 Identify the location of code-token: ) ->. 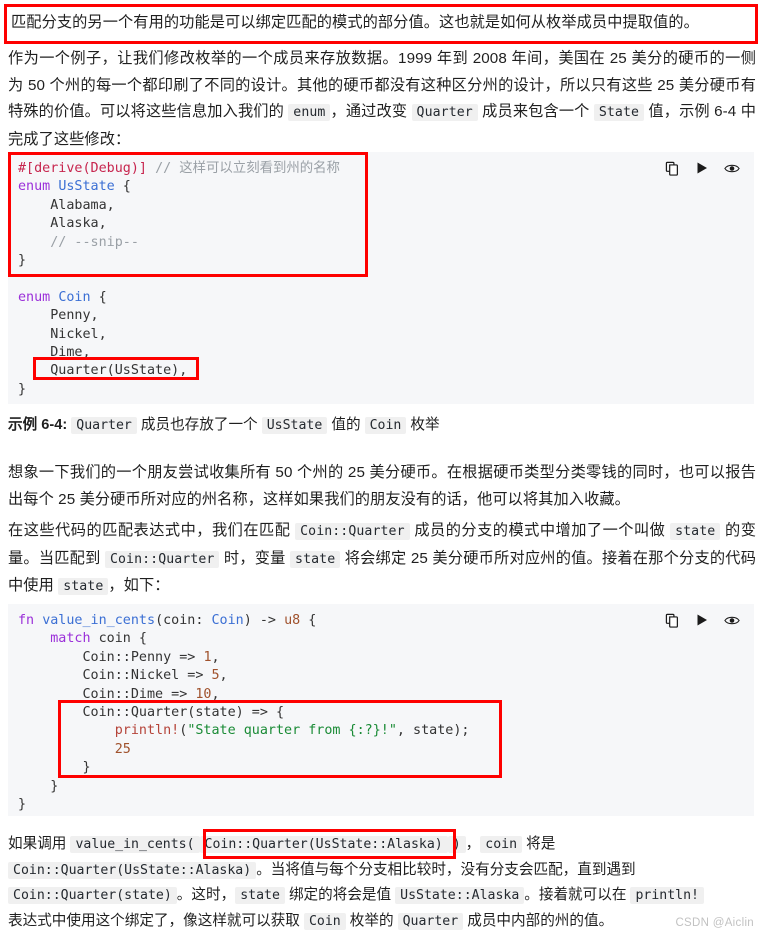
(264, 620).